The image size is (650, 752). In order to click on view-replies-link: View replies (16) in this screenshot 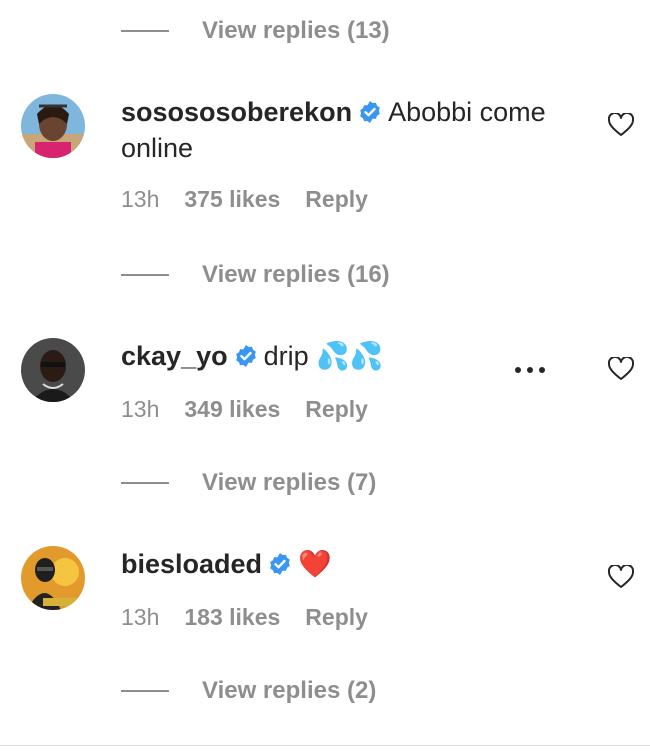, I will do `click(255, 275)`.